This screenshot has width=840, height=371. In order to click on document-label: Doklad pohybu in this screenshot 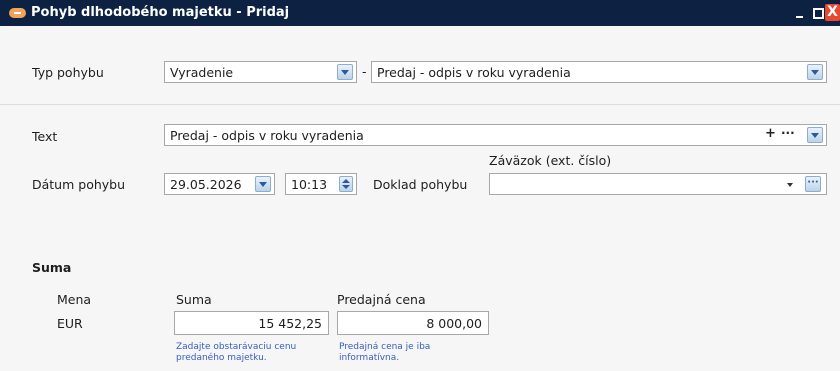, I will do `click(420, 184)`.